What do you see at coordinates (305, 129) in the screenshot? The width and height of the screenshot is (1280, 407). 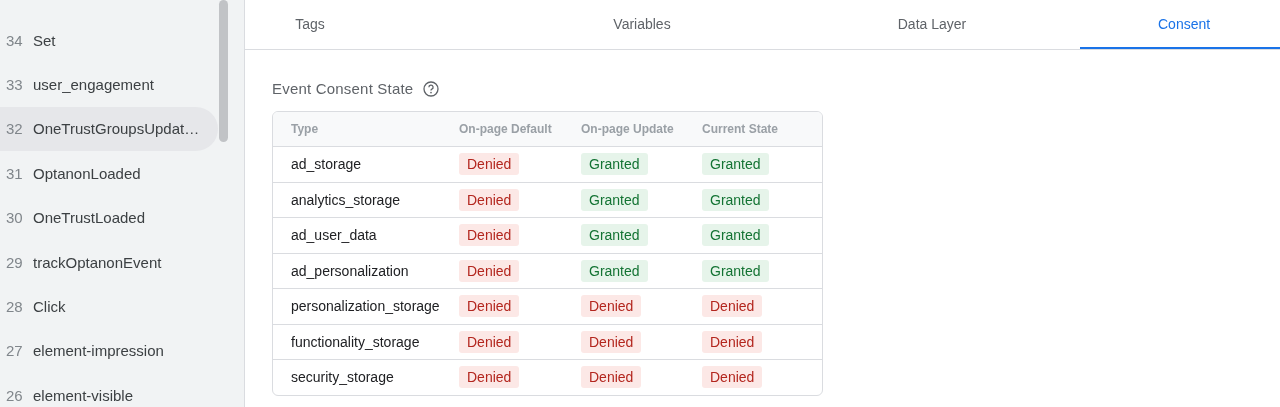 I see `column-header: Type` at bounding box center [305, 129].